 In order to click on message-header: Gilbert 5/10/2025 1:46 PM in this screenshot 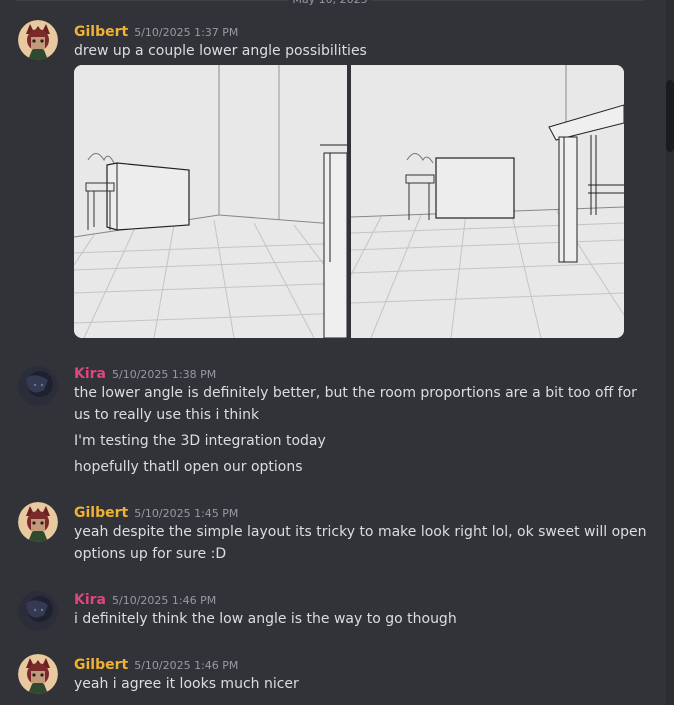, I will do `click(156, 663)`.